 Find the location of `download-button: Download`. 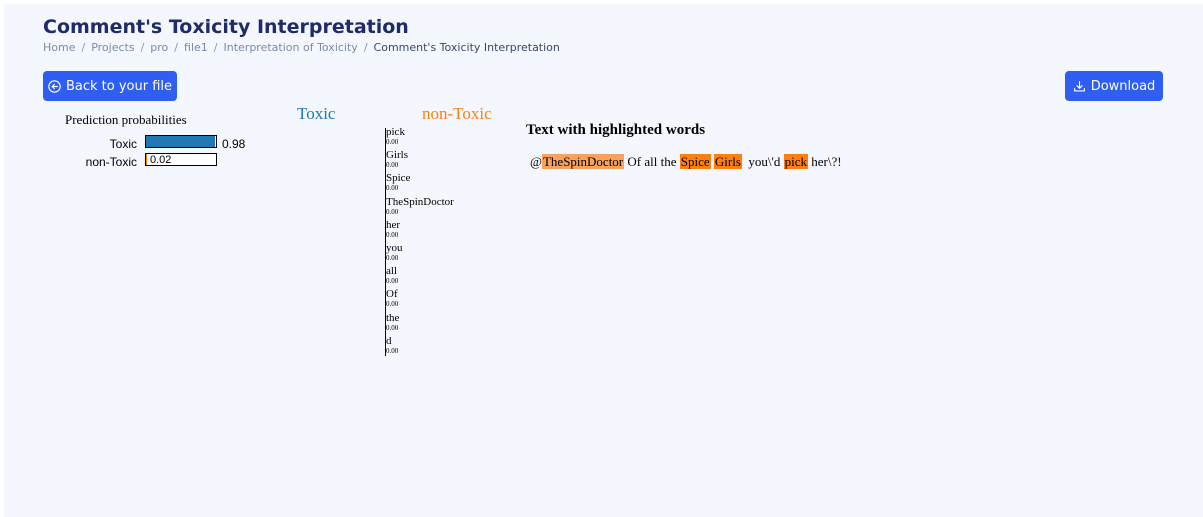

download-button: Download is located at coordinates (1114, 86).